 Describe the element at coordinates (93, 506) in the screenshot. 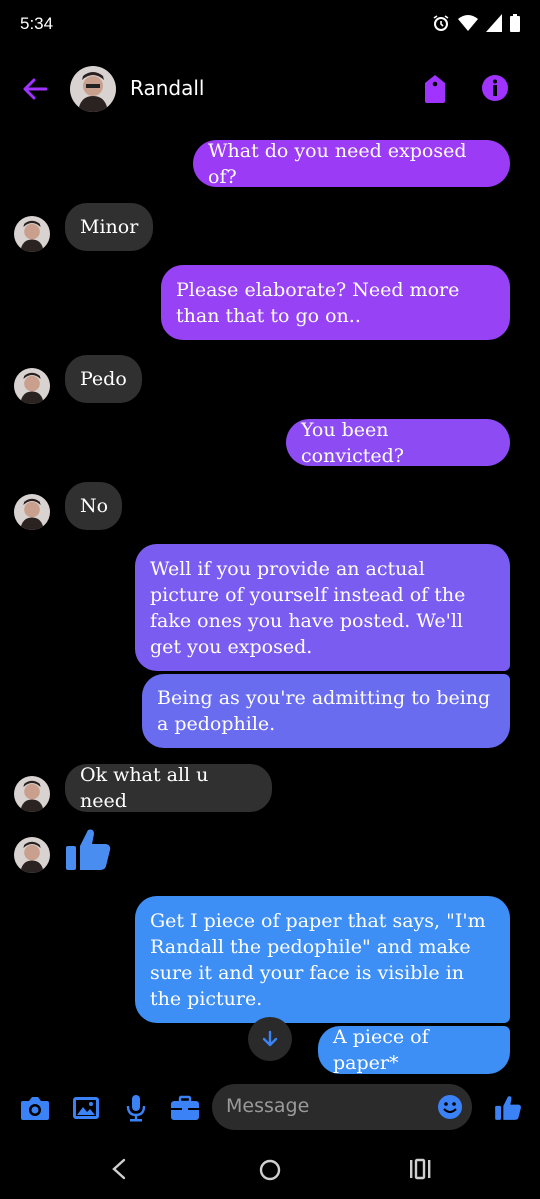

I see `message-incoming: No` at that location.